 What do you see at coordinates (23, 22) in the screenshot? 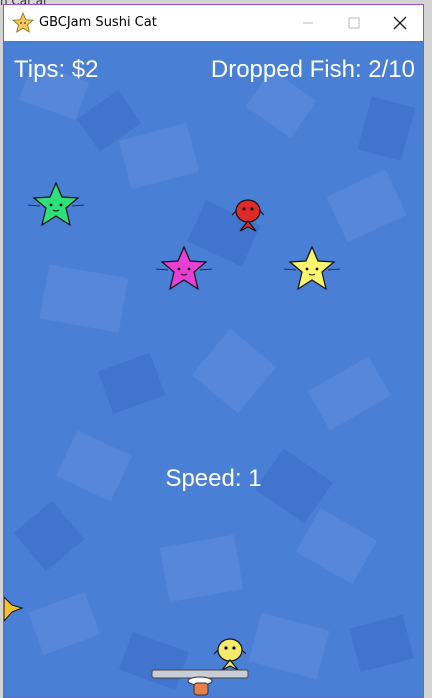
I see `star-cat-icon` at bounding box center [23, 22].